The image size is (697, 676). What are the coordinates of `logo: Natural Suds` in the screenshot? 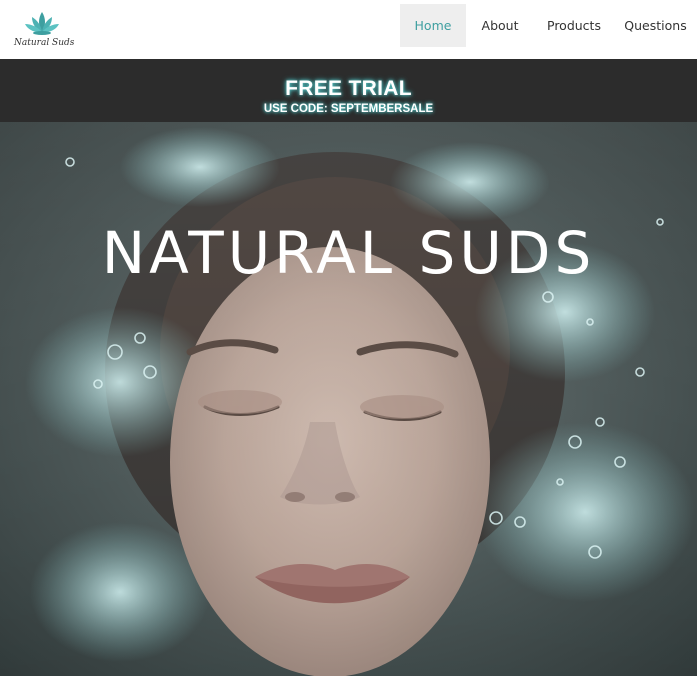 It's located at (43, 31).